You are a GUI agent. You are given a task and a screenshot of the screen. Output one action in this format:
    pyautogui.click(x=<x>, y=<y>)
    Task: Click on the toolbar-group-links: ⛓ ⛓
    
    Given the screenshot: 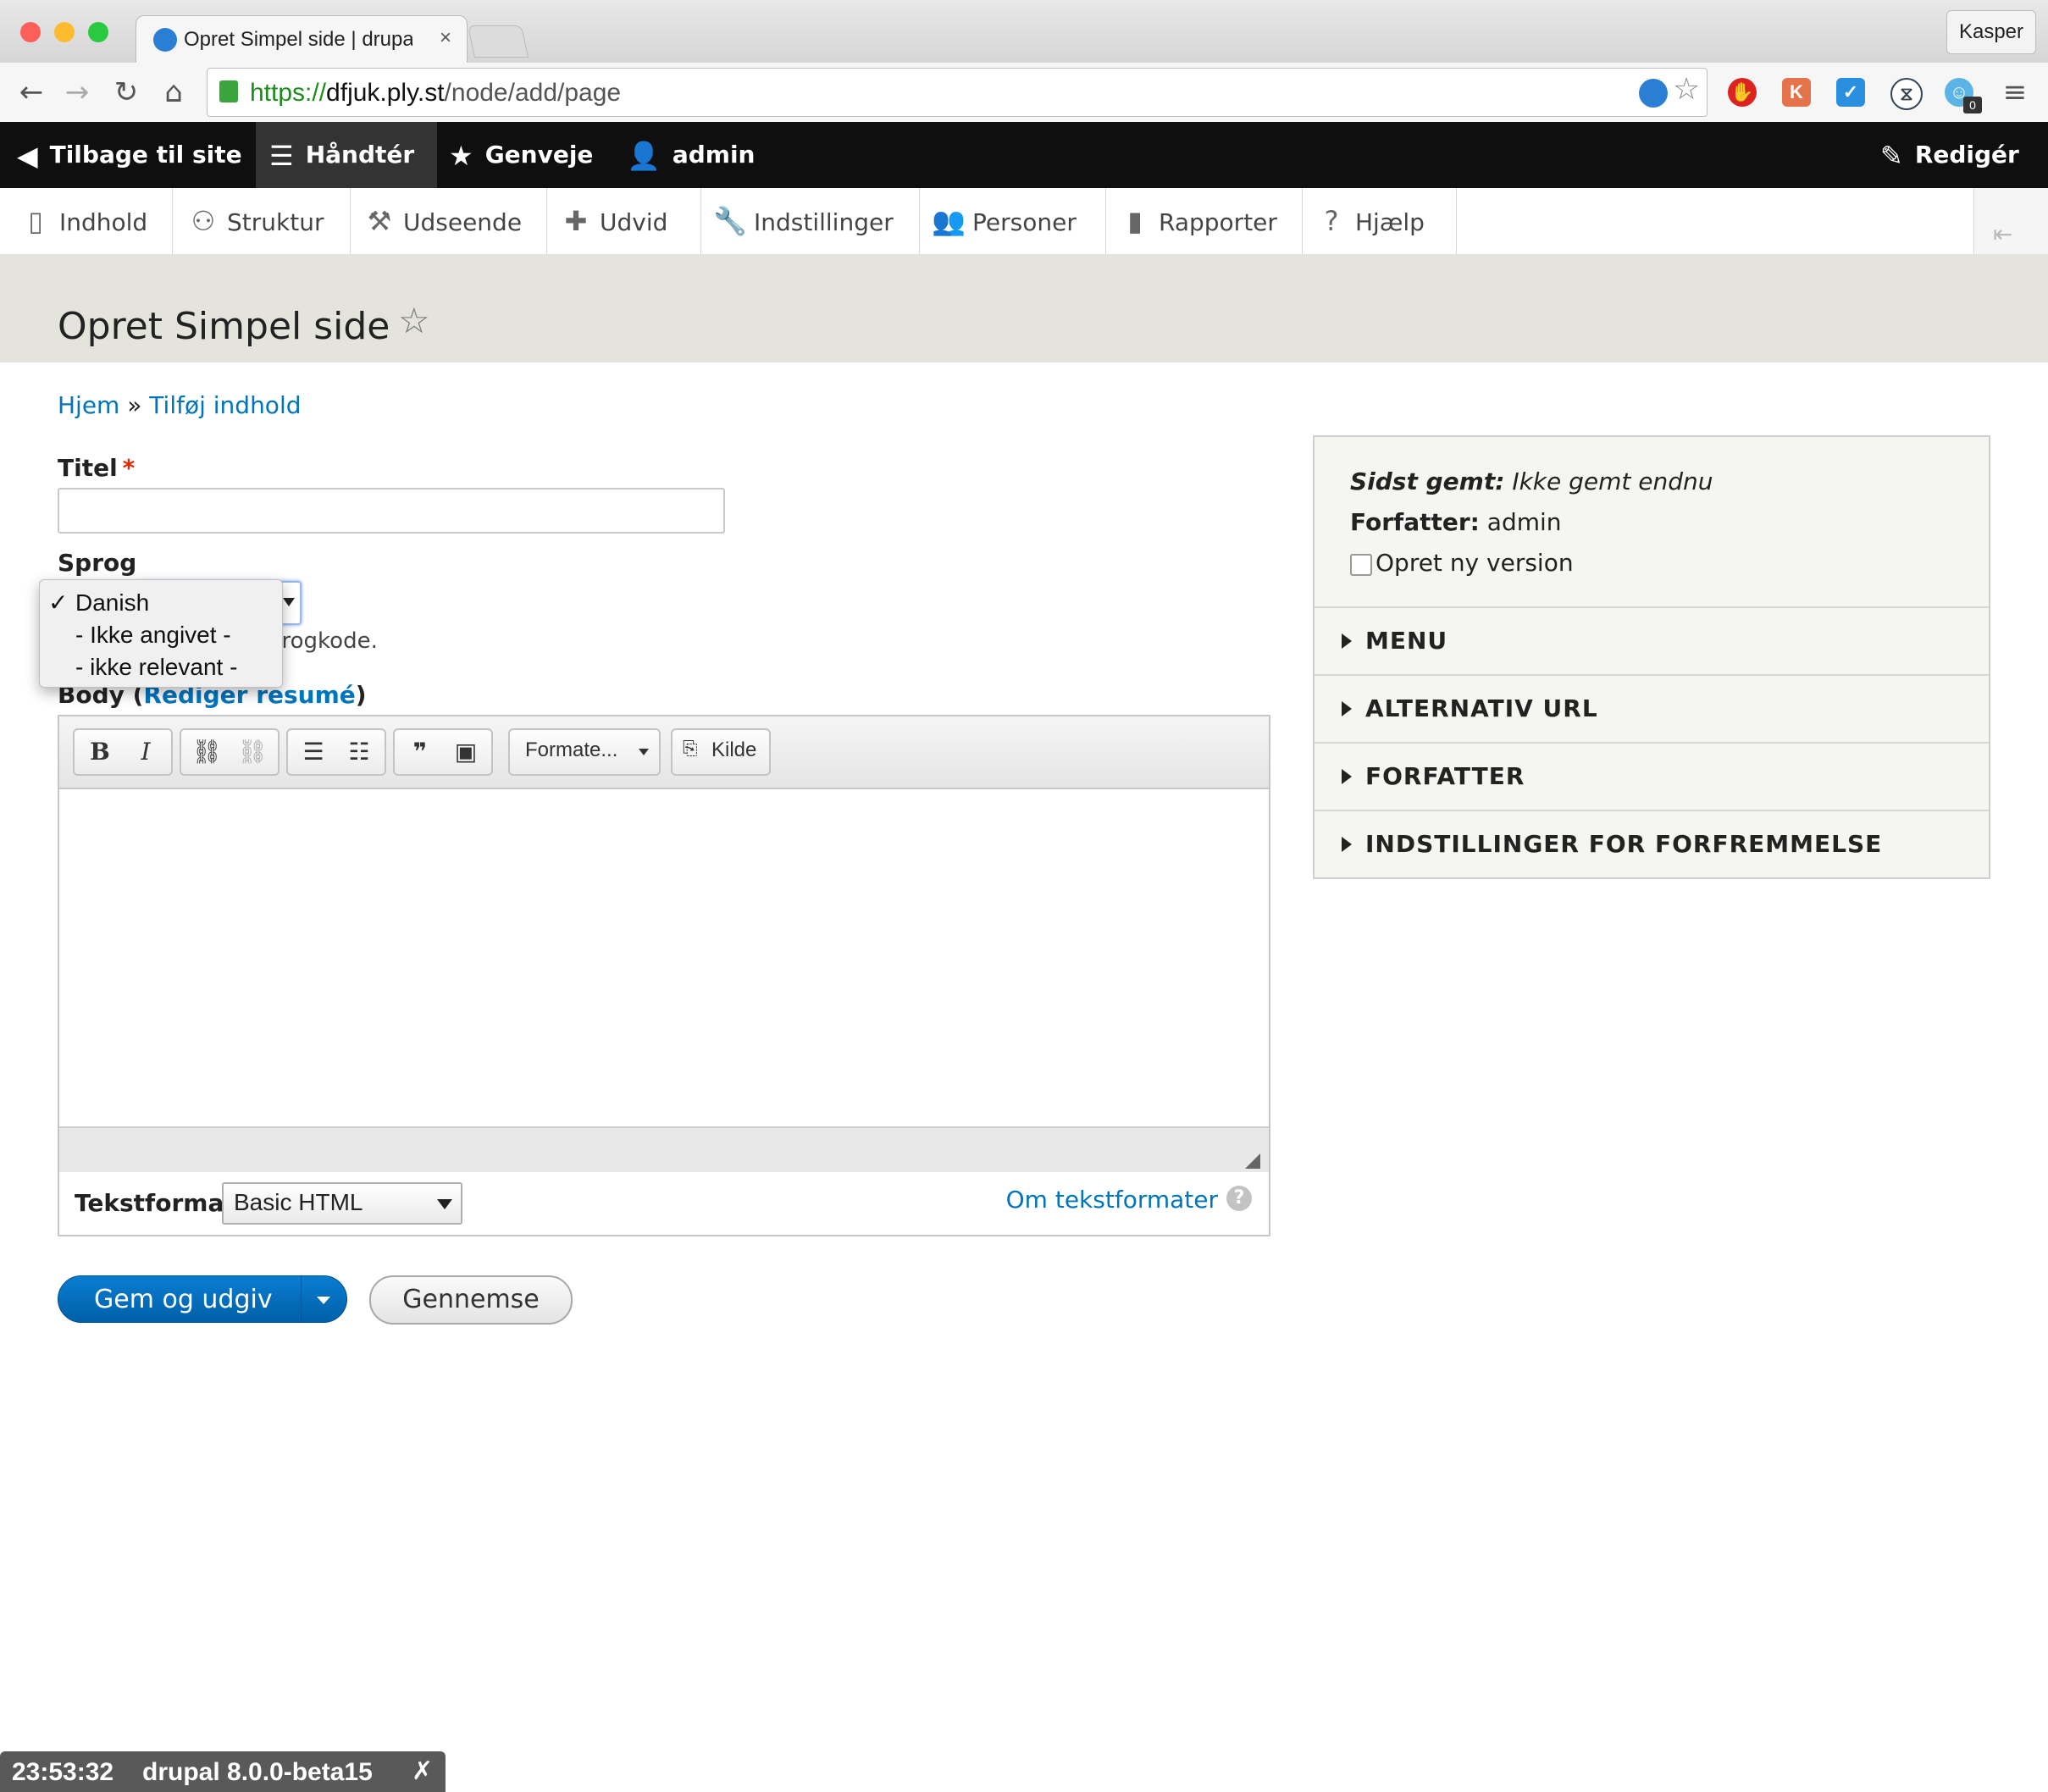 What is the action you would take?
    pyautogui.click(x=230, y=752)
    